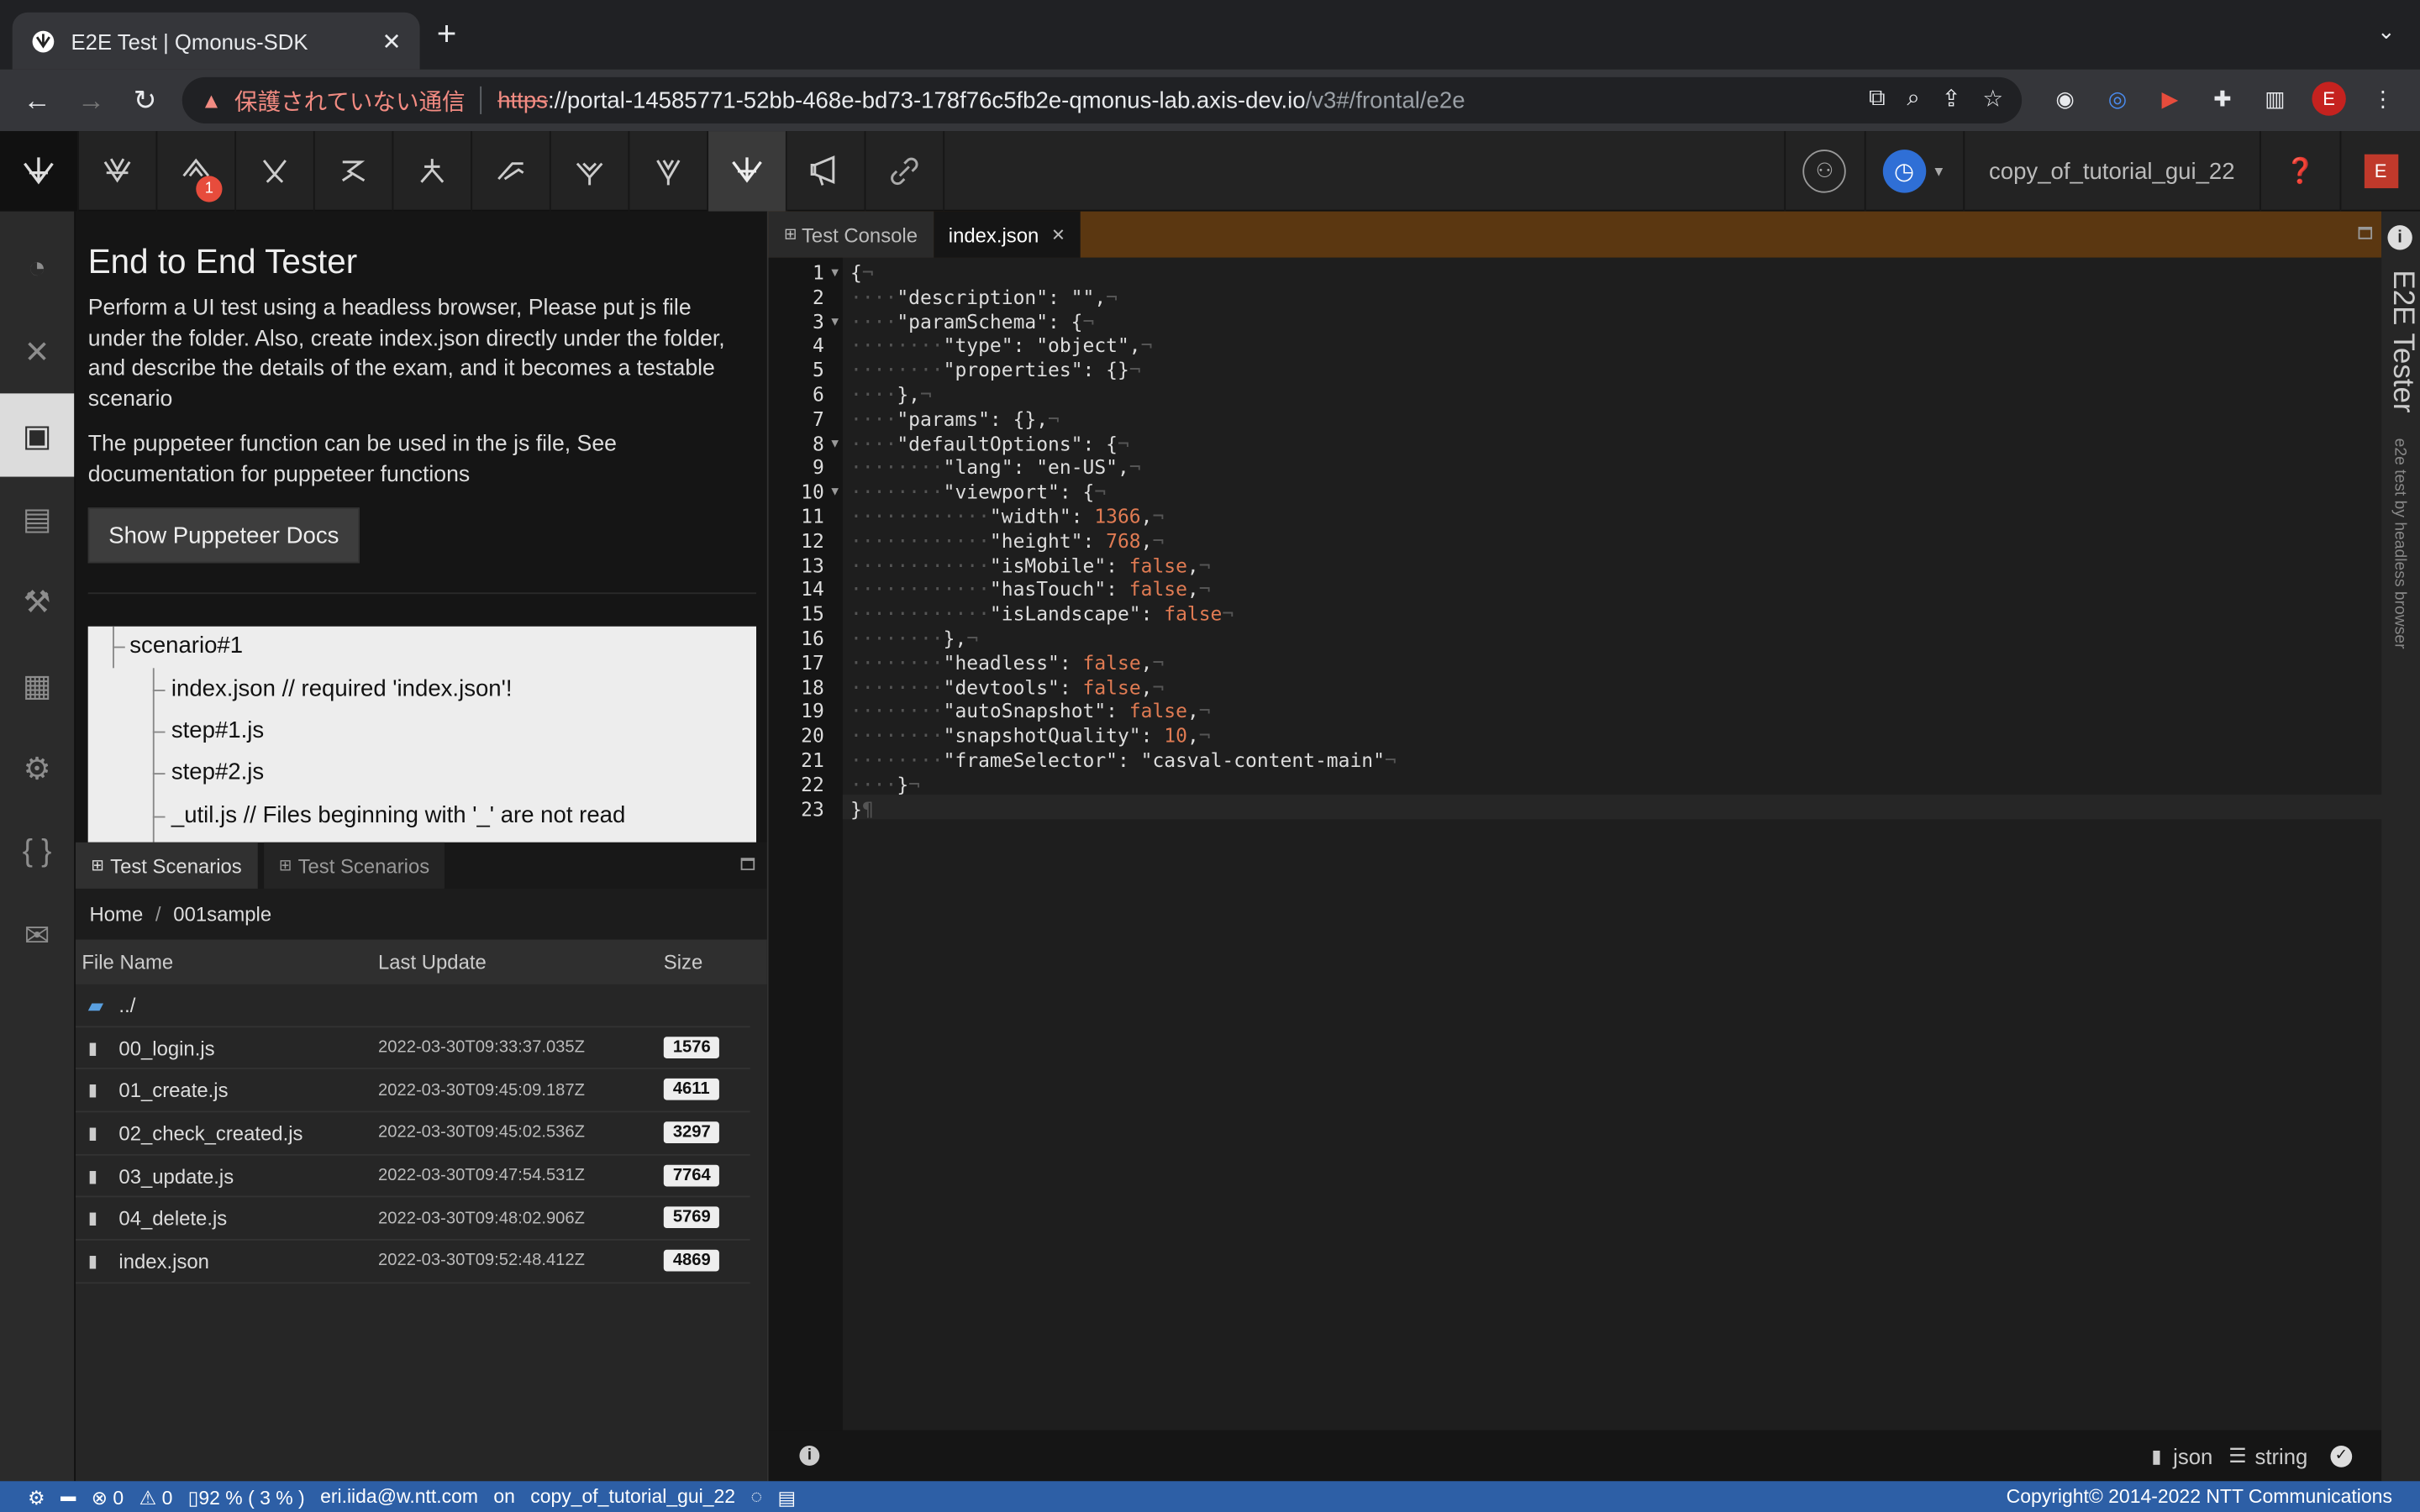 The width and height of the screenshot is (2420, 1512). I want to click on mail-icon: ✉, so click(37, 934).